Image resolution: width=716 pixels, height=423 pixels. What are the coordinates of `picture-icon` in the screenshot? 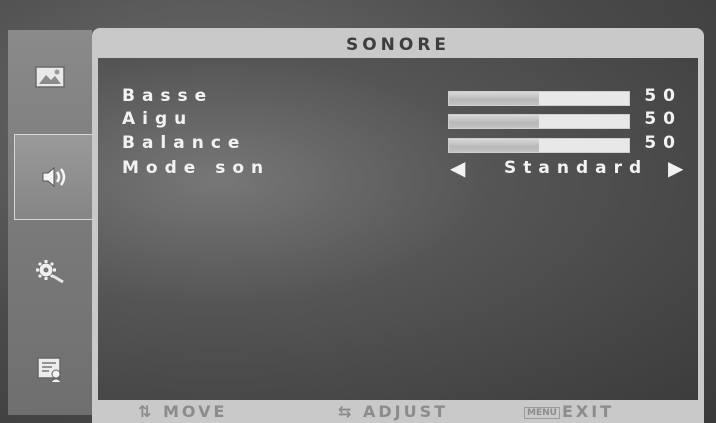 It's located at (50, 77).